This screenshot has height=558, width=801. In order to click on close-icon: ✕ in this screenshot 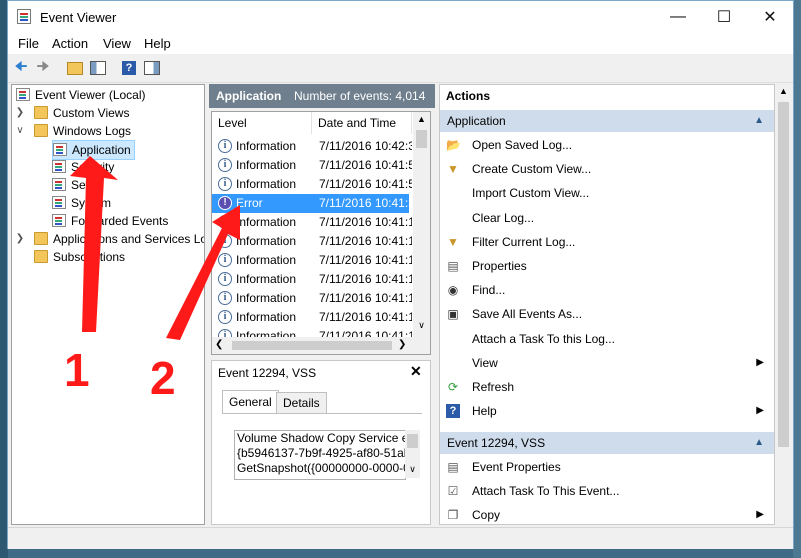, I will do `click(416, 371)`.